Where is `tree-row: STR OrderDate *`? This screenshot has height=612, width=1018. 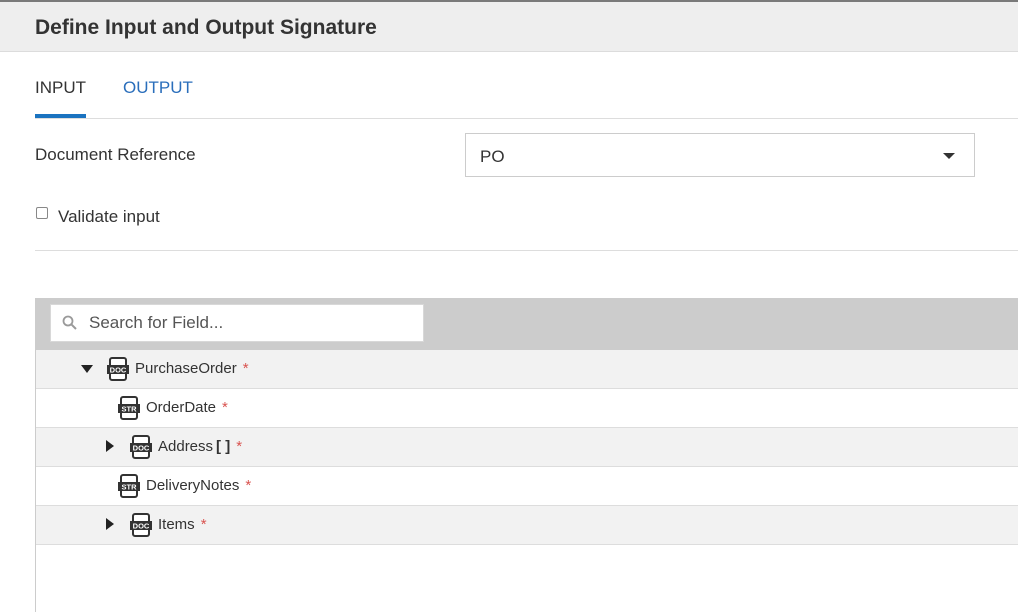
tree-row: STR OrderDate * is located at coordinates (527, 408).